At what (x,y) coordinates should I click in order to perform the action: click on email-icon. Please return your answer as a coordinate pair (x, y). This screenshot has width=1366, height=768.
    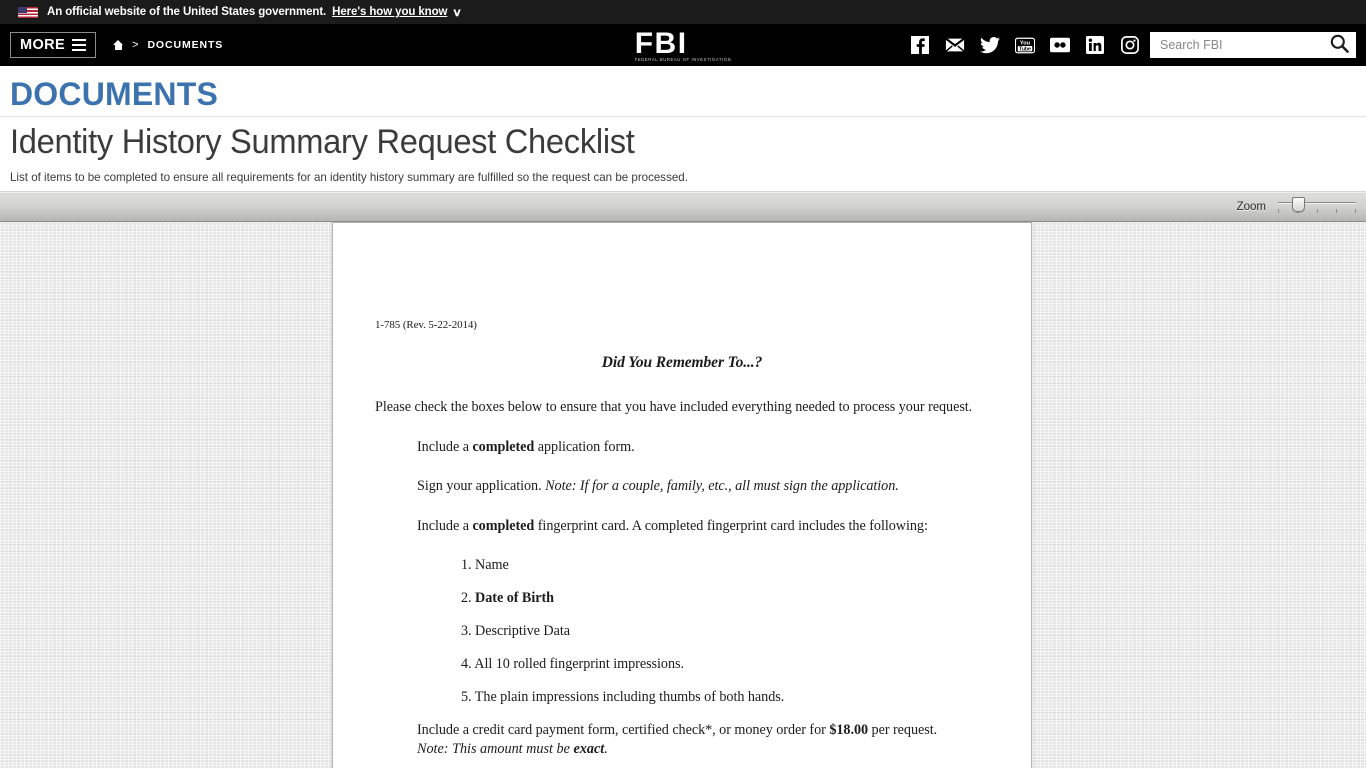
    Looking at the image, I should click on (955, 45).